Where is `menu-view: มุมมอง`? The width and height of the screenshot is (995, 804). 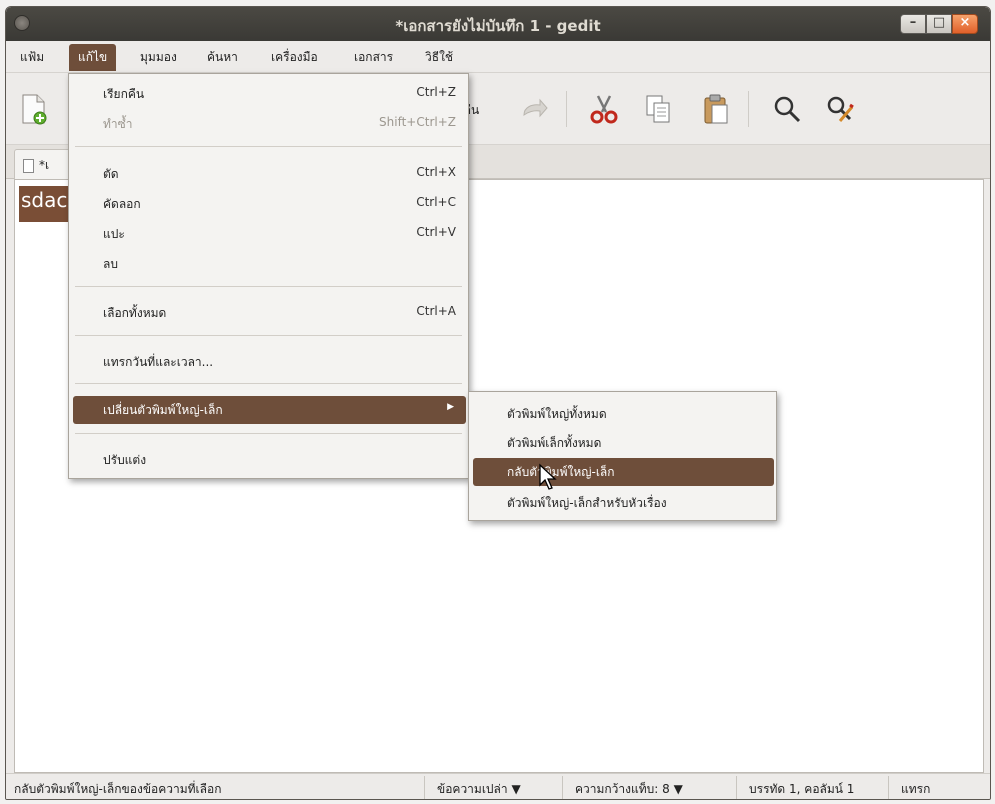
menu-view: มุมมอง is located at coordinates (158, 57).